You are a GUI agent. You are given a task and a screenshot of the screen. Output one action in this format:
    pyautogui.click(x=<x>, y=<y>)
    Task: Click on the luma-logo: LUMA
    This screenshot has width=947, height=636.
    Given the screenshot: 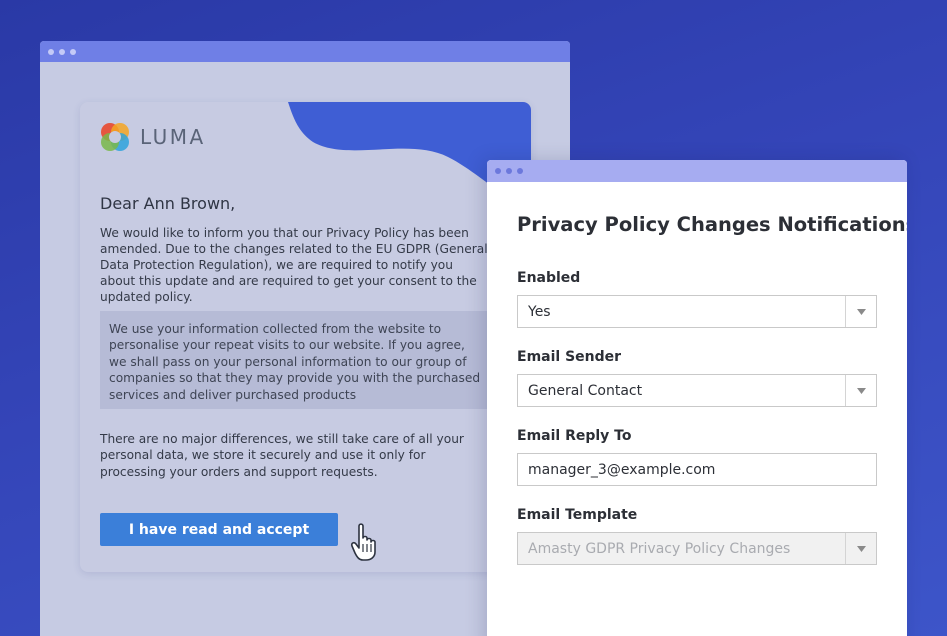 What is the action you would take?
    pyautogui.click(x=152, y=137)
    